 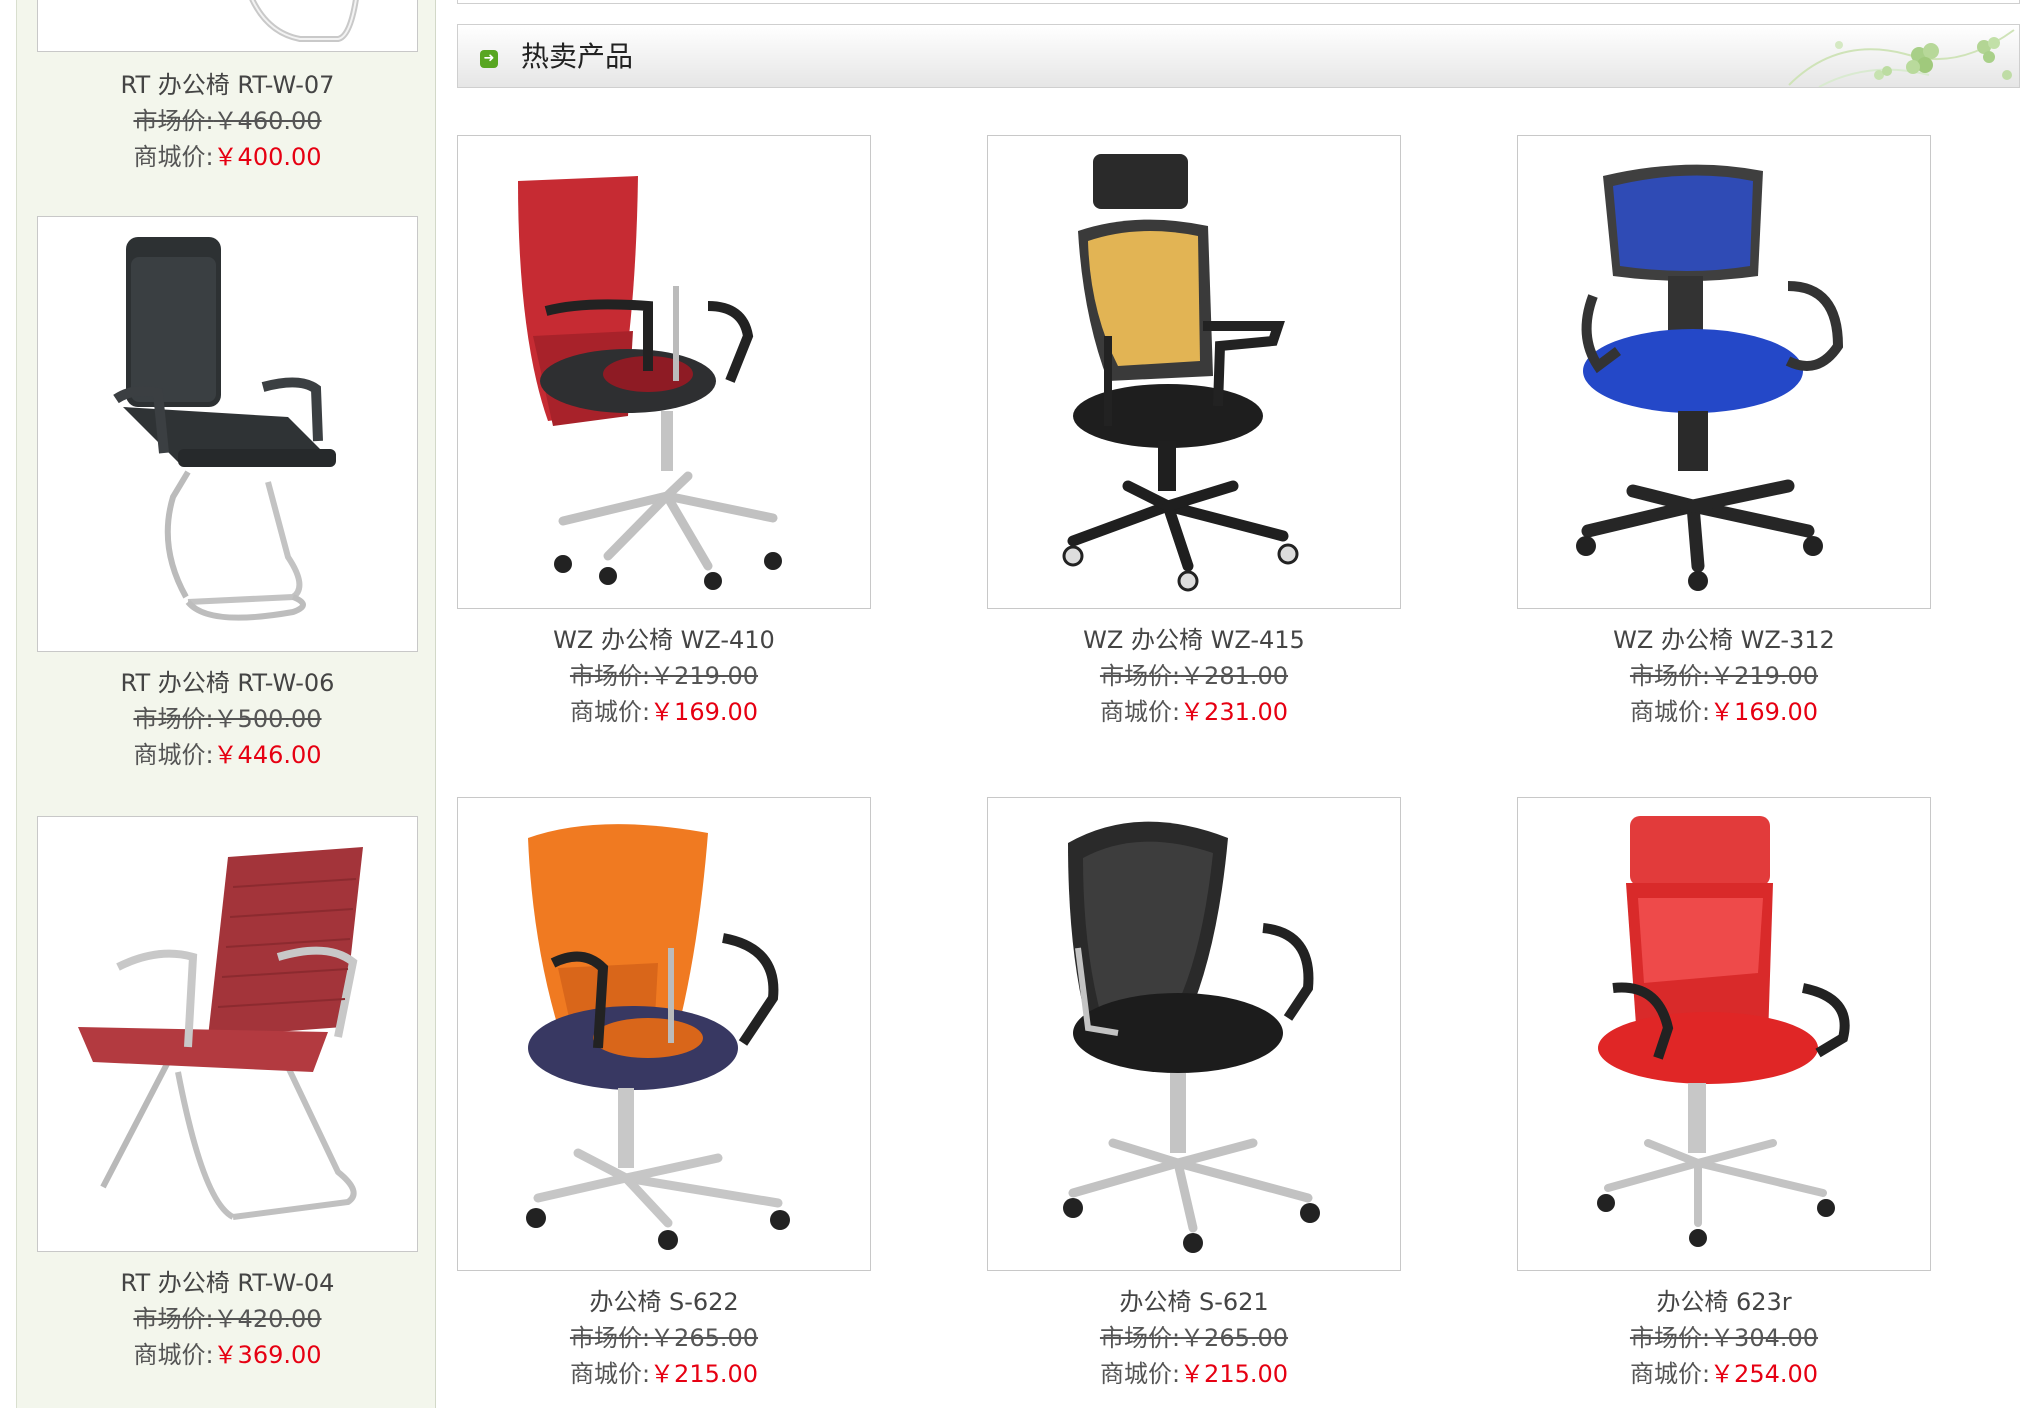 What do you see at coordinates (227, 719) in the screenshot?
I see `market-price: 市场价:￥500.00` at bounding box center [227, 719].